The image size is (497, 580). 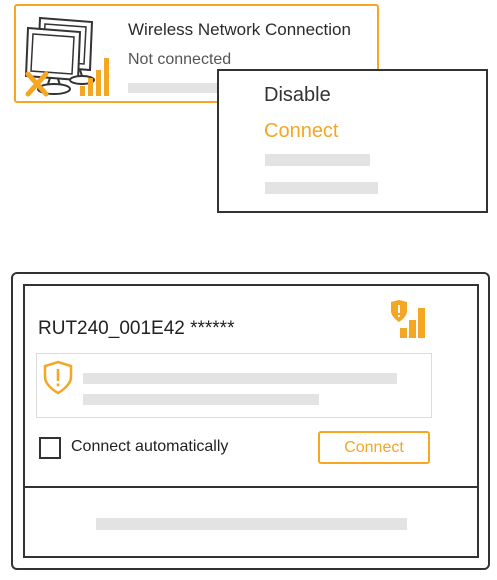 What do you see at coordinates (239, 29) in the screenshot?
I see `adapter-title: Wireless Network Connection` at bounding box center [239, 29].